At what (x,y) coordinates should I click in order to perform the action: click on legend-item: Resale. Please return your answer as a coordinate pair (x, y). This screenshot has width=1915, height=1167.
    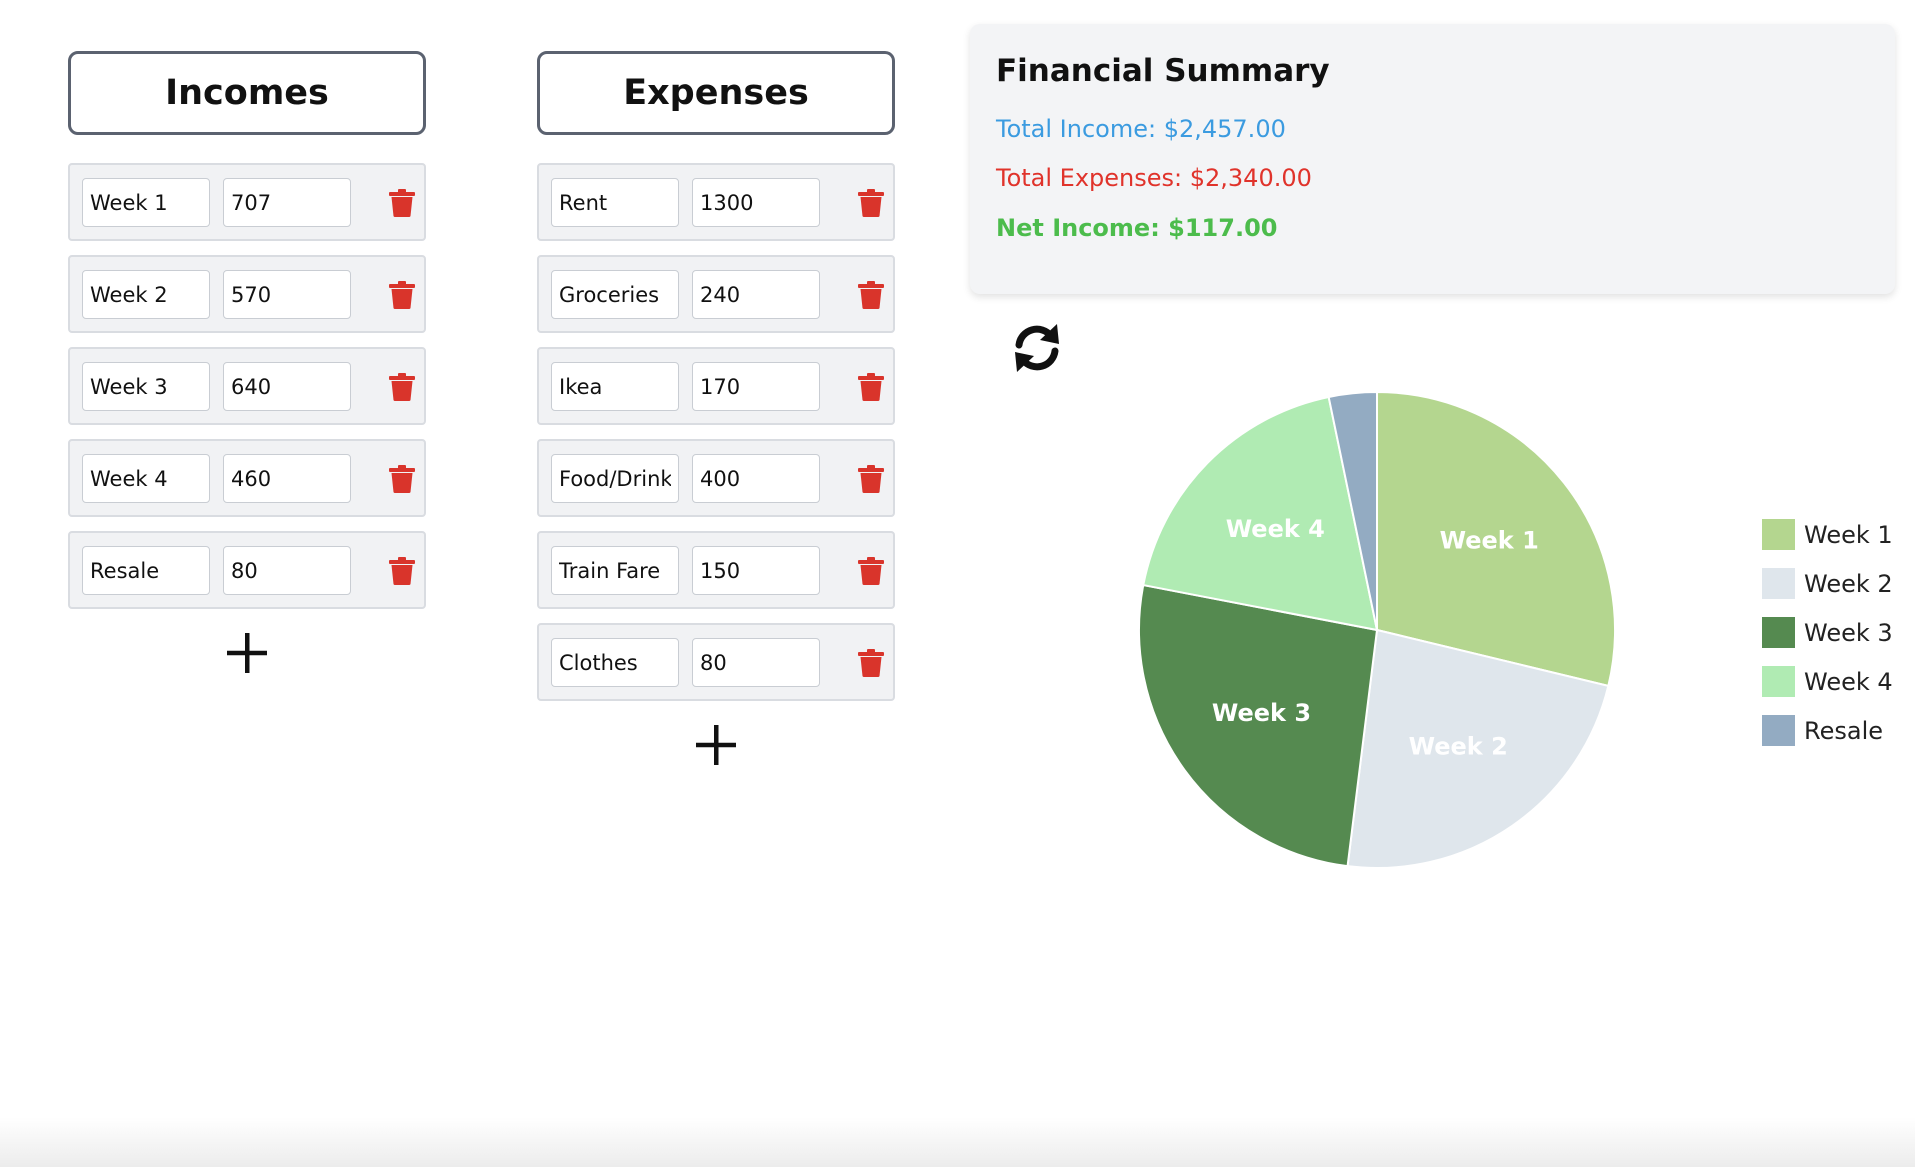
    Looking at the image, I should click on (1837, 730).